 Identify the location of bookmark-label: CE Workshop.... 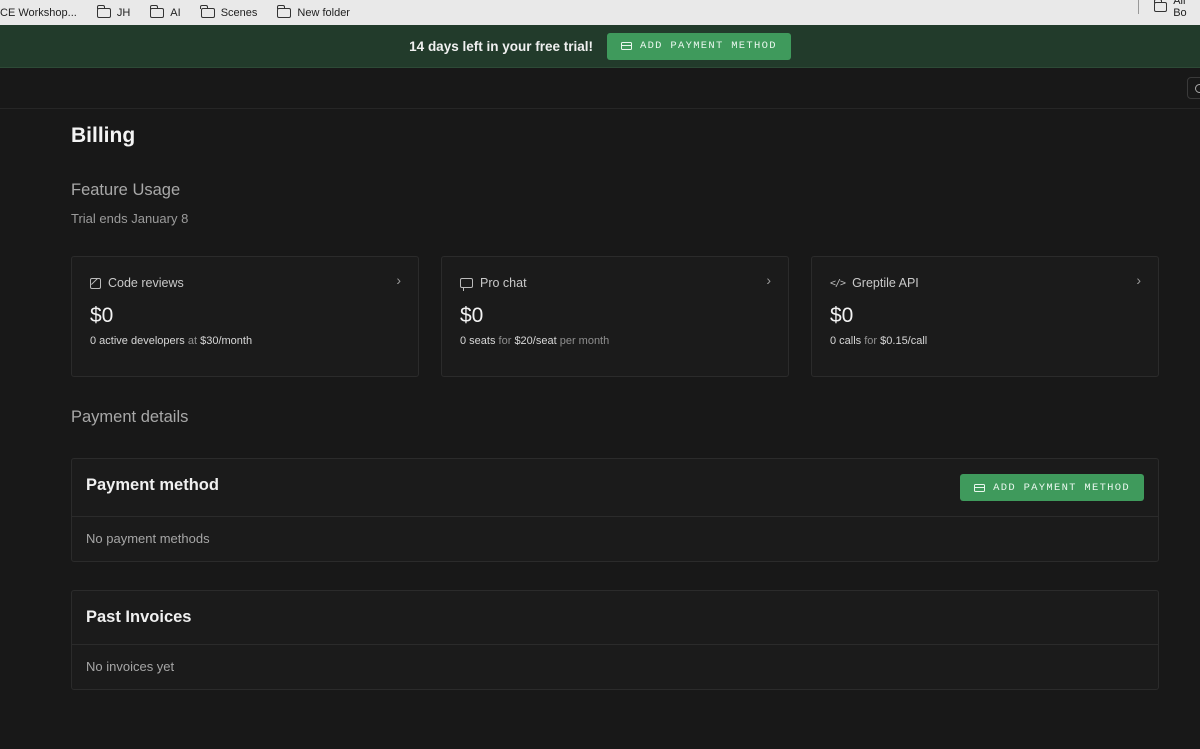
(38, 12).